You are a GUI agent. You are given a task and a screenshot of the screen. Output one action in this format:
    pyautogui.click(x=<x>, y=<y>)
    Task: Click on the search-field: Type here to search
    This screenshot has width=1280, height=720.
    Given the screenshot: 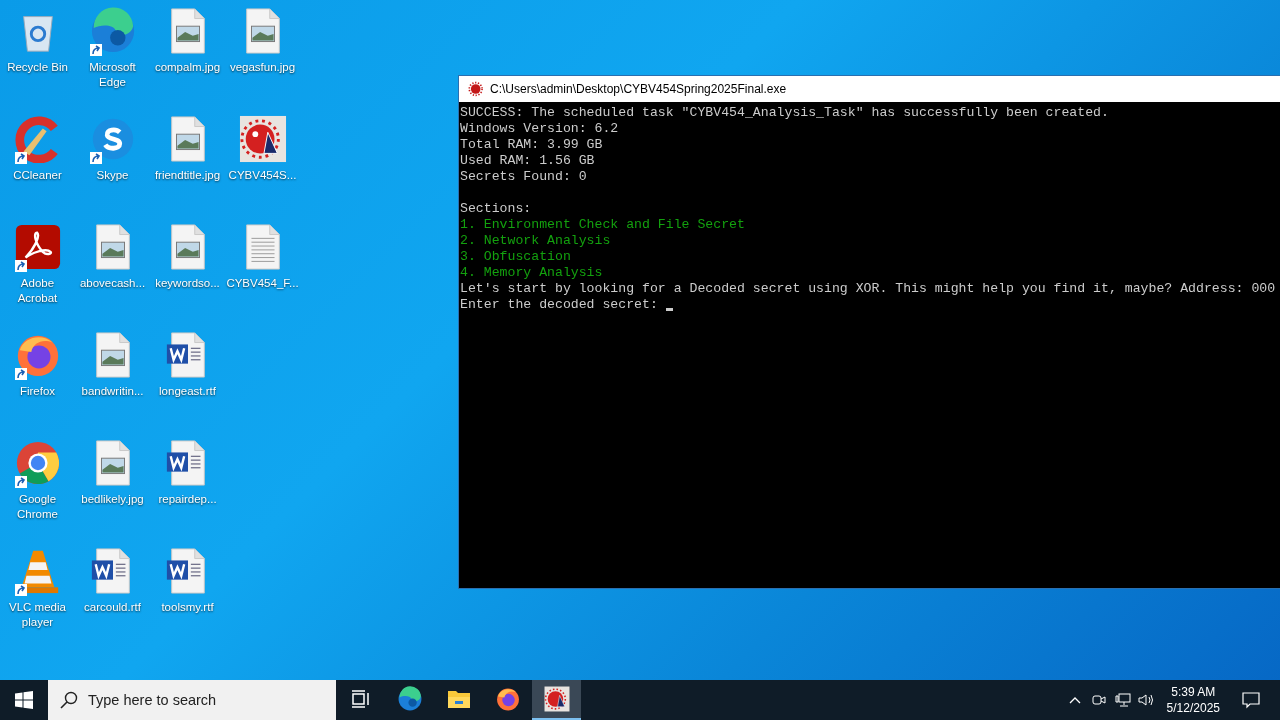 What is the action you would take?
    pyautogui.click(x=192, y=700)
    